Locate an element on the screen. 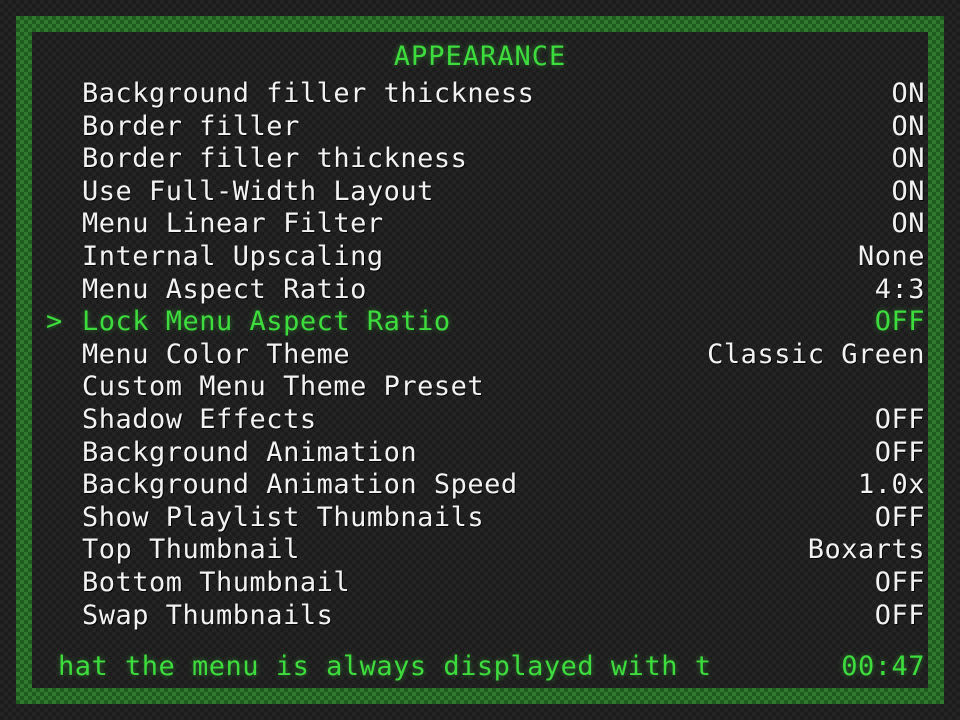  setting-row: Show Playlist Thumbnails OFF is located at coordinates (480, 518).